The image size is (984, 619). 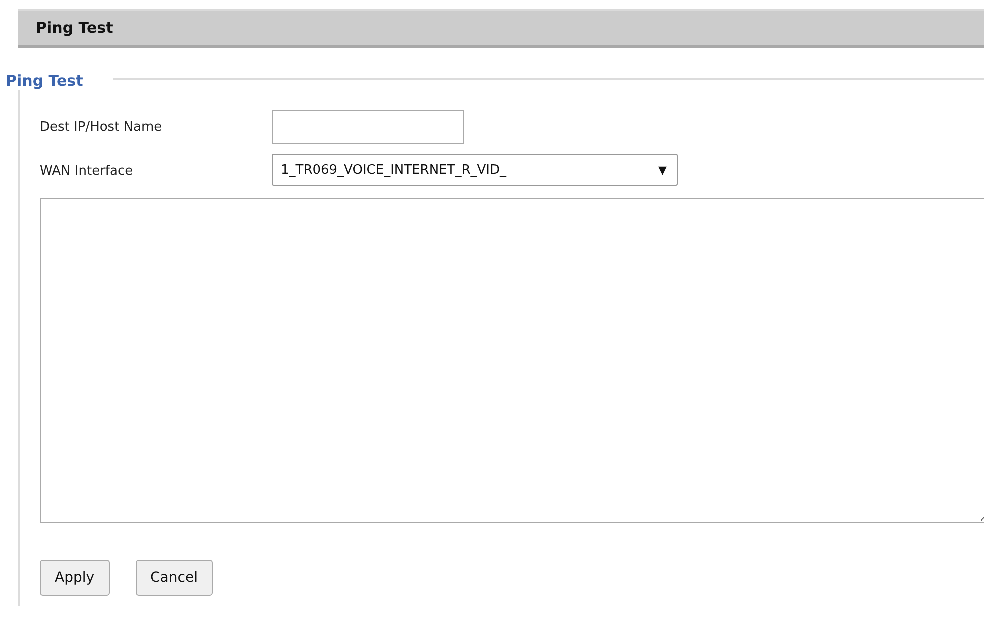 What do you see at coordinates (368, 127) in the screenshot?
I see `input-field` at bounding box center [368, 127].